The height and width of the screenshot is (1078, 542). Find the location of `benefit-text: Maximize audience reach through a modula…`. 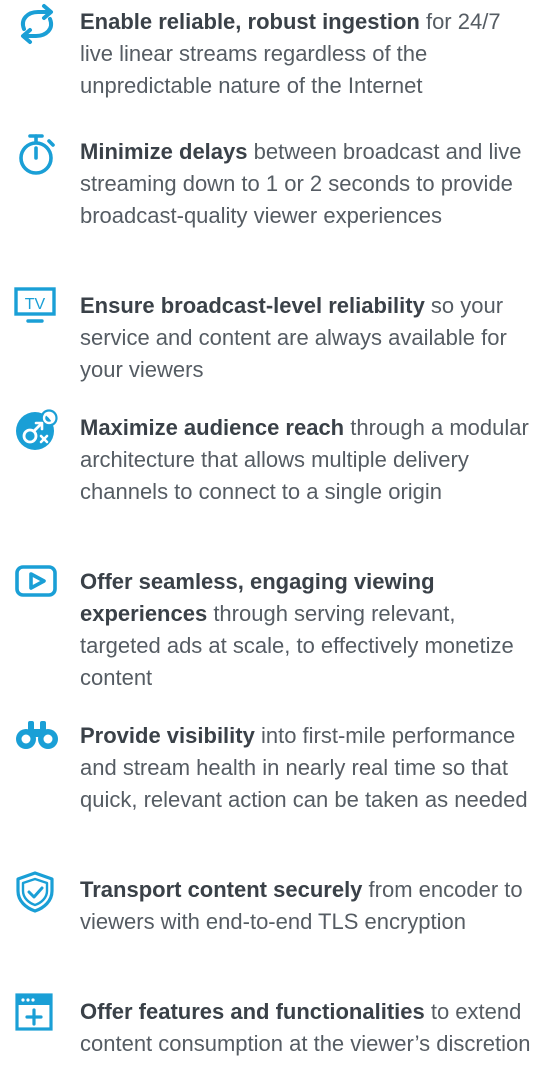

benefit-text: Maximize audience reach through a modula… is located at coordinates (307, 460).